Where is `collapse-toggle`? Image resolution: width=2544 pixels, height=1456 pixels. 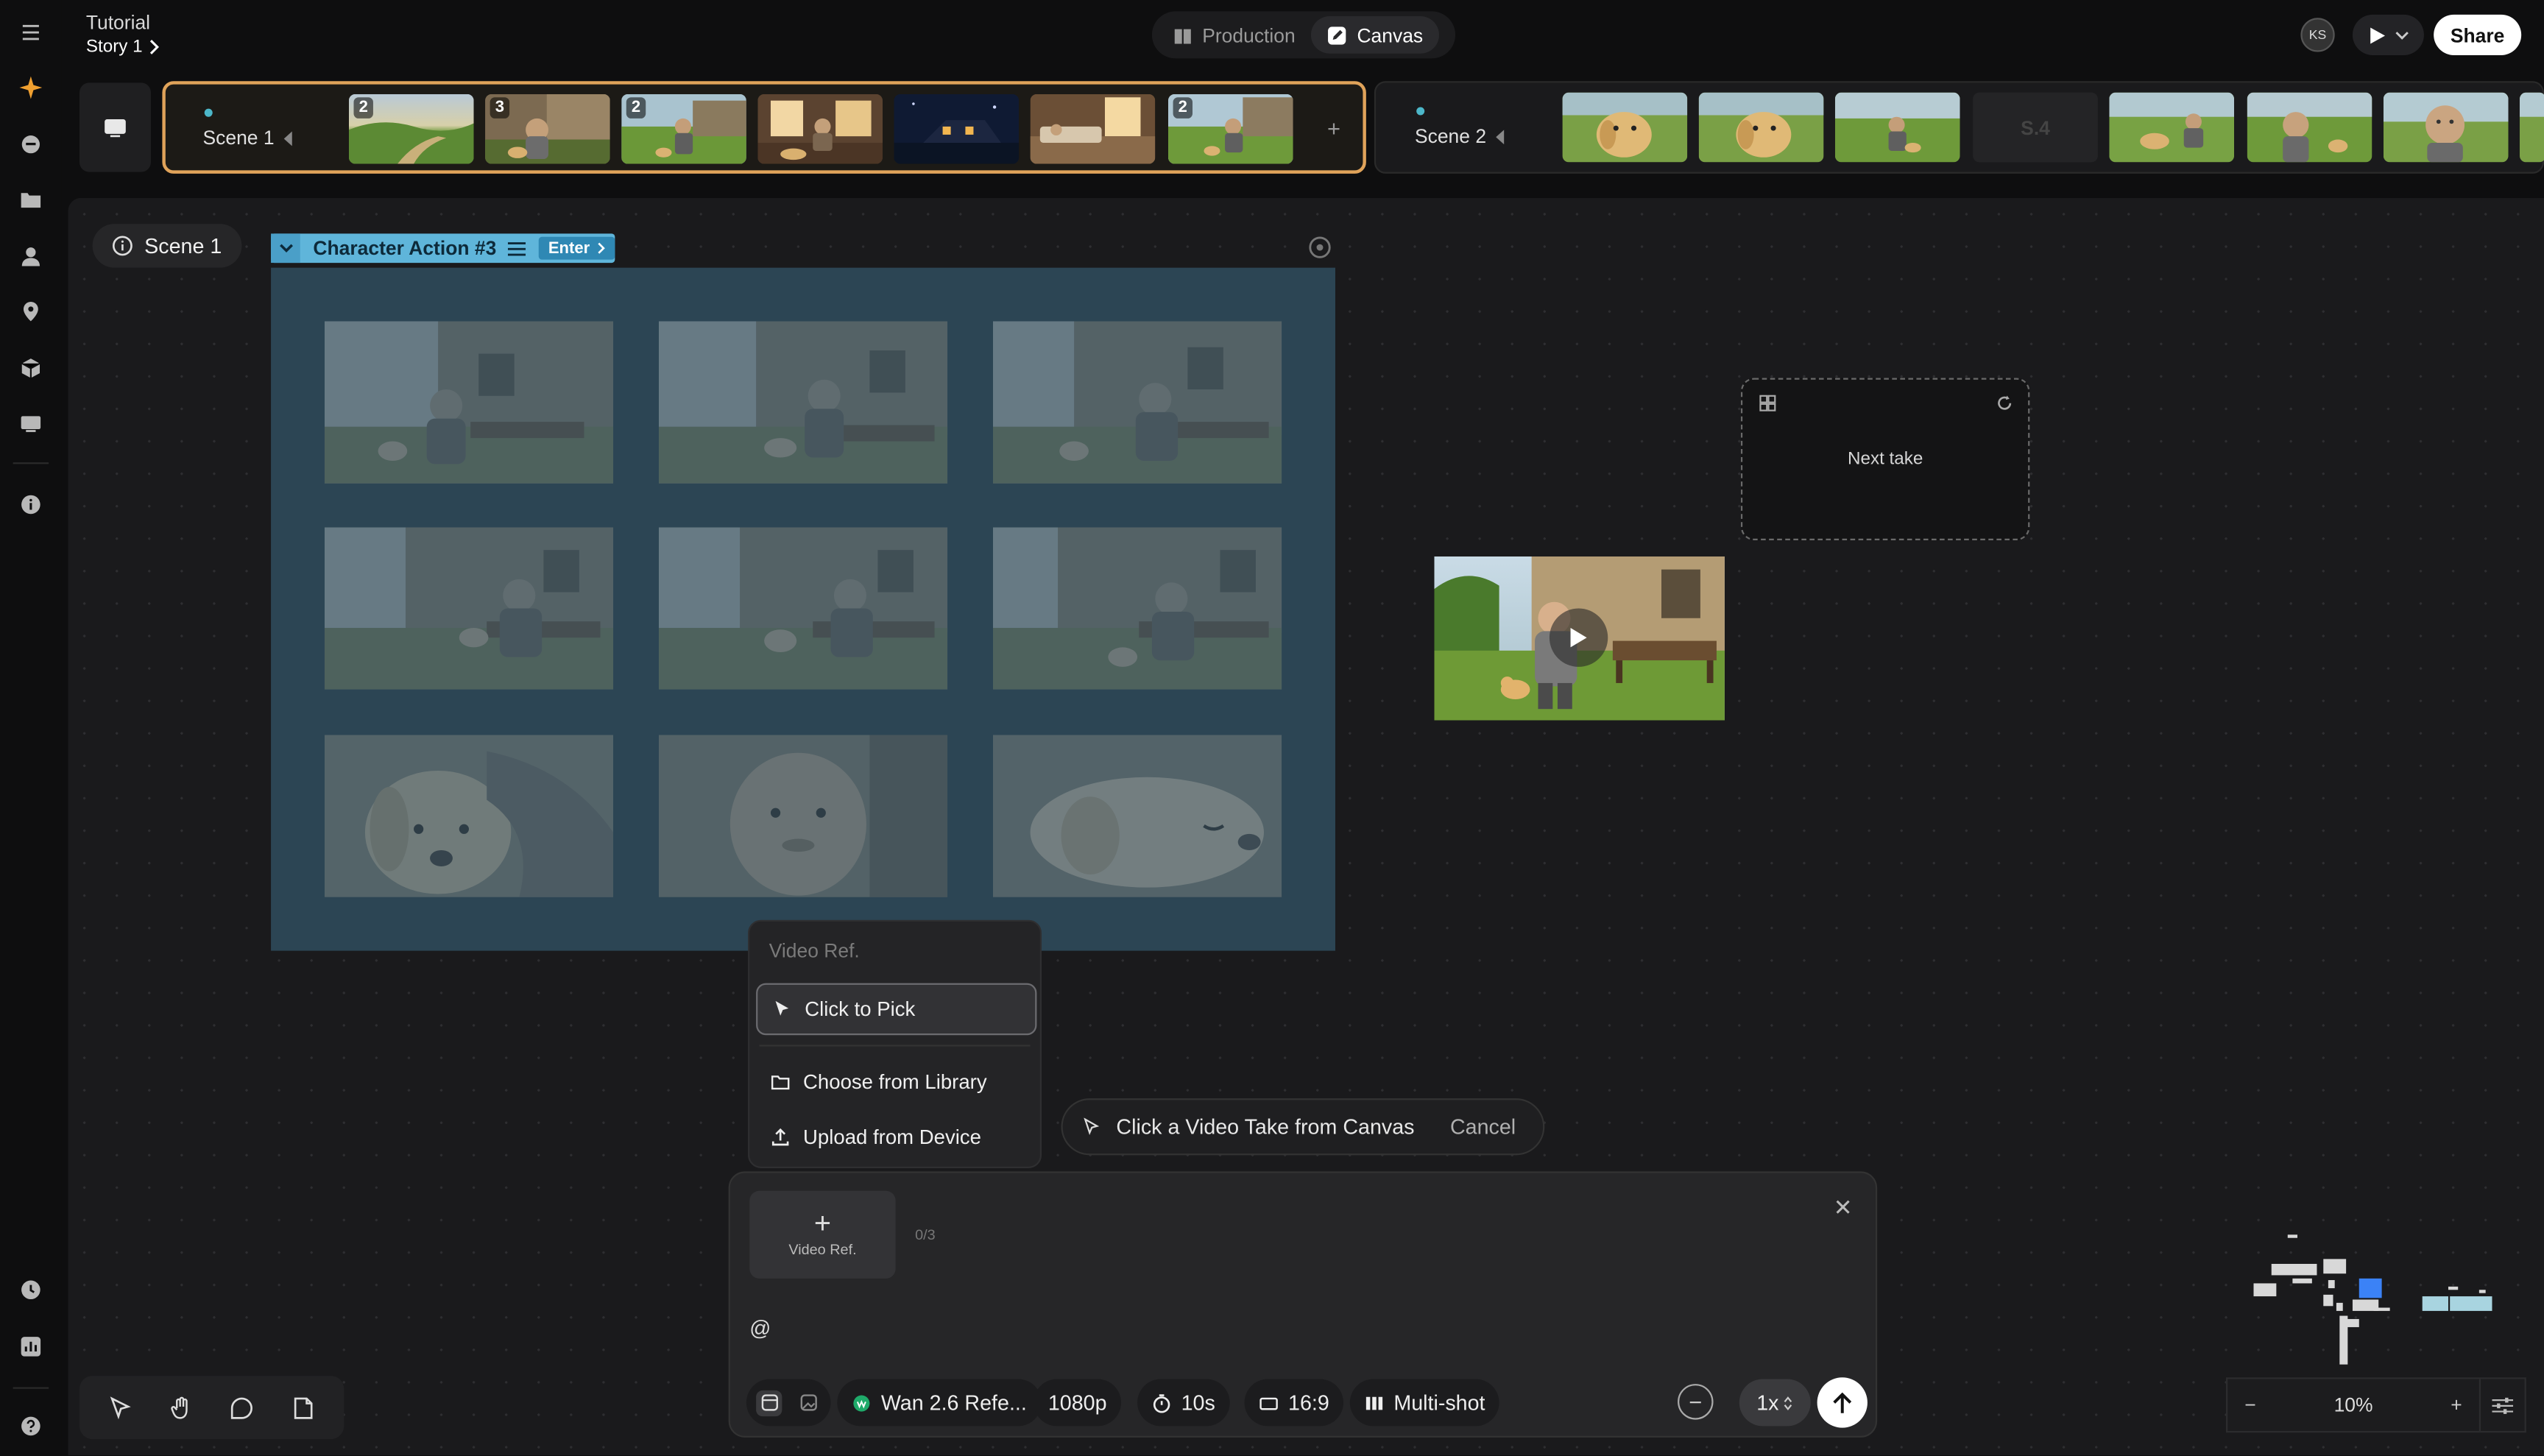 collapse-toggle is located at coordinates (285, 248).